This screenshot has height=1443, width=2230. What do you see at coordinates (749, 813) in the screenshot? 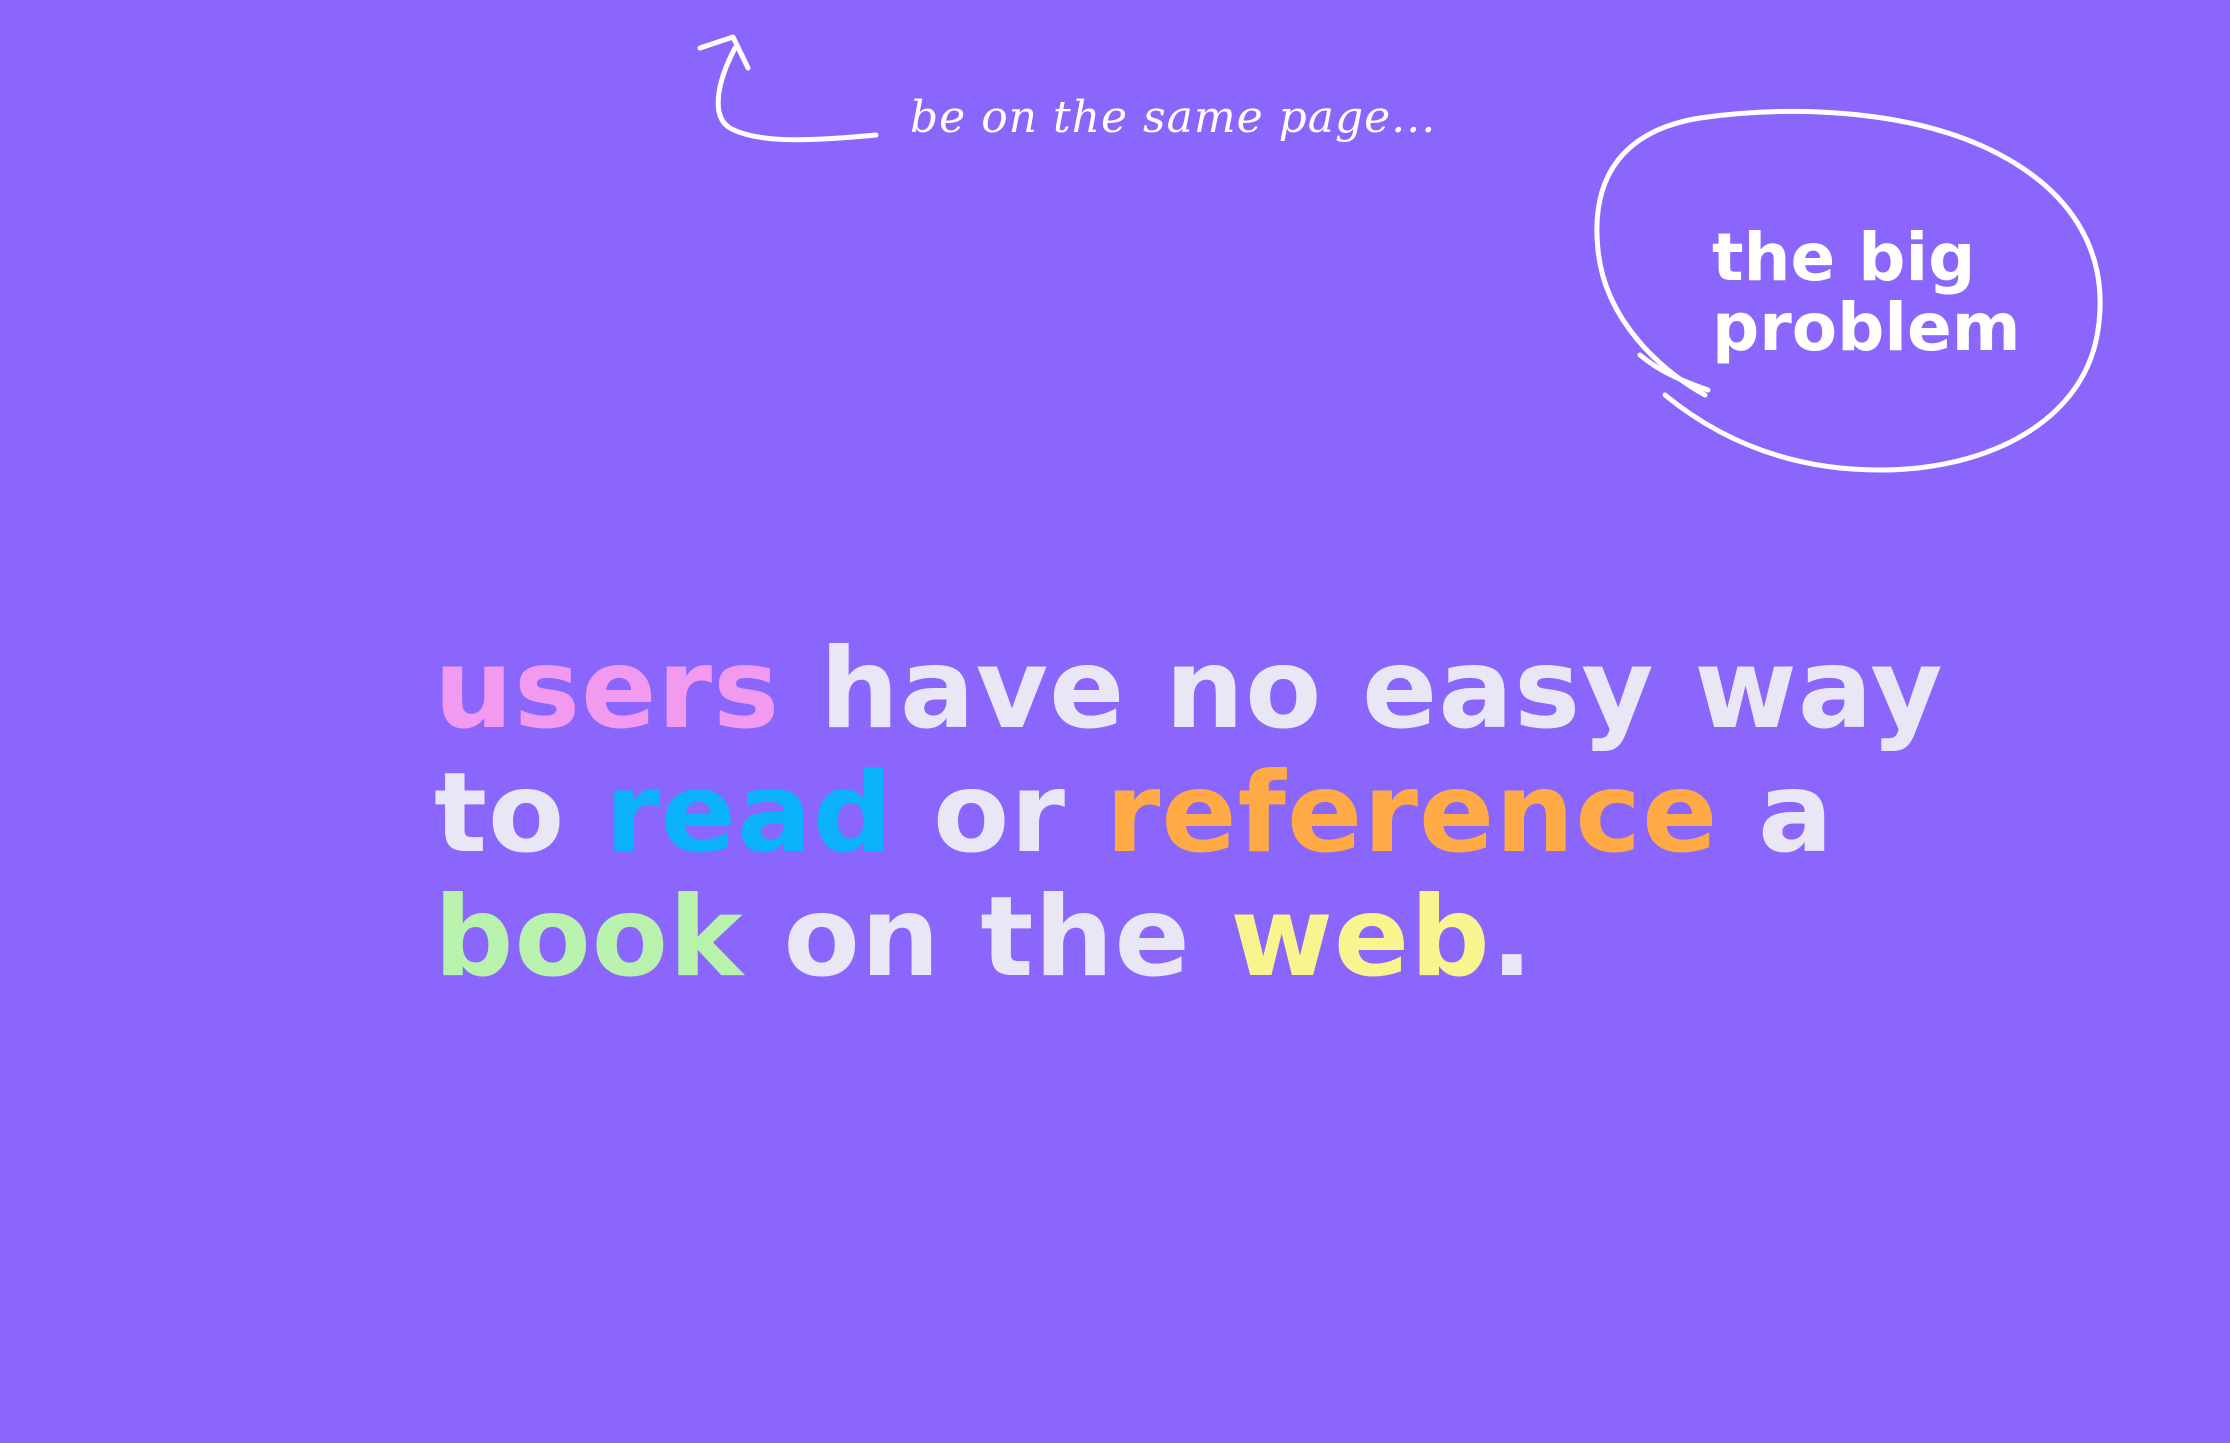
I see `highlighted-word: read` at bounding box center [749, 813].